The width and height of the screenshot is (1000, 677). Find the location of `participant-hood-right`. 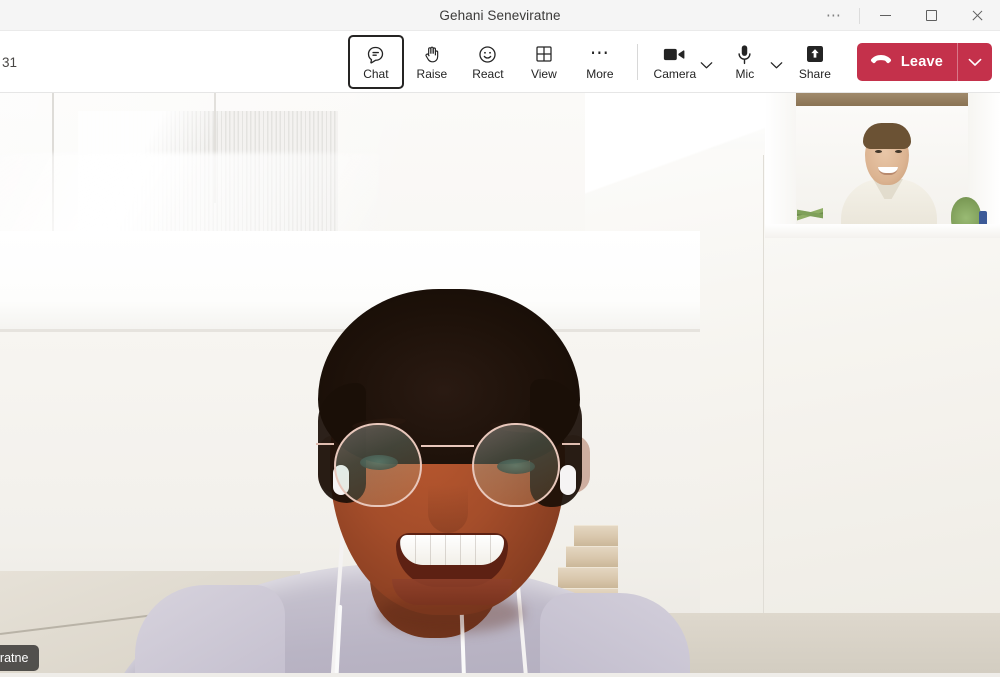

participant-hood-right is located at coordinates (615, 635).